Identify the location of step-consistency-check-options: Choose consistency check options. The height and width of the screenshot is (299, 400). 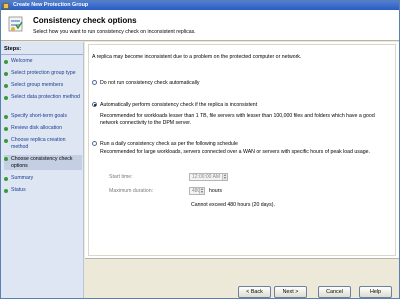
(43, 162).